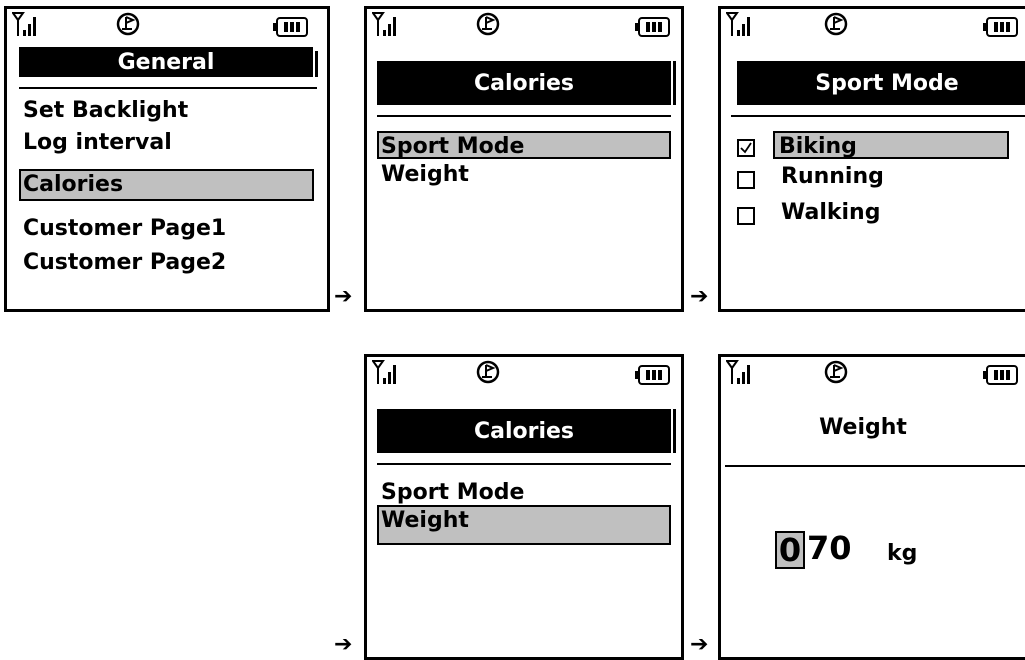 This screenshot has height=660, width=1025. I want to click on weight-unit: kg, so click(902, 553).